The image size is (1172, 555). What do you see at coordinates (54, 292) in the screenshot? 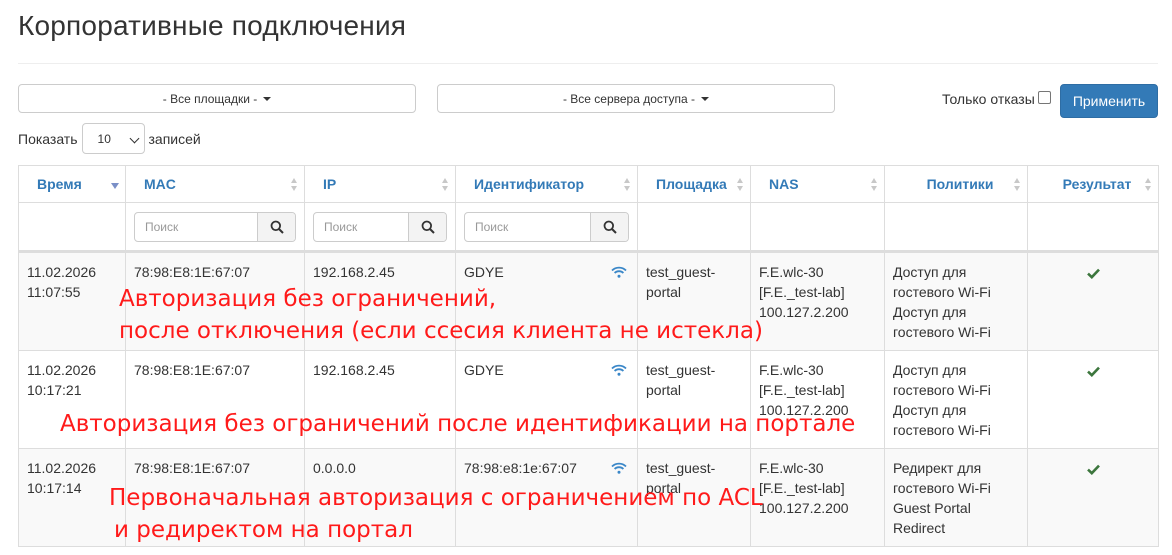
I see `time-text: 11:07:55` at bounding box center [54, 292].